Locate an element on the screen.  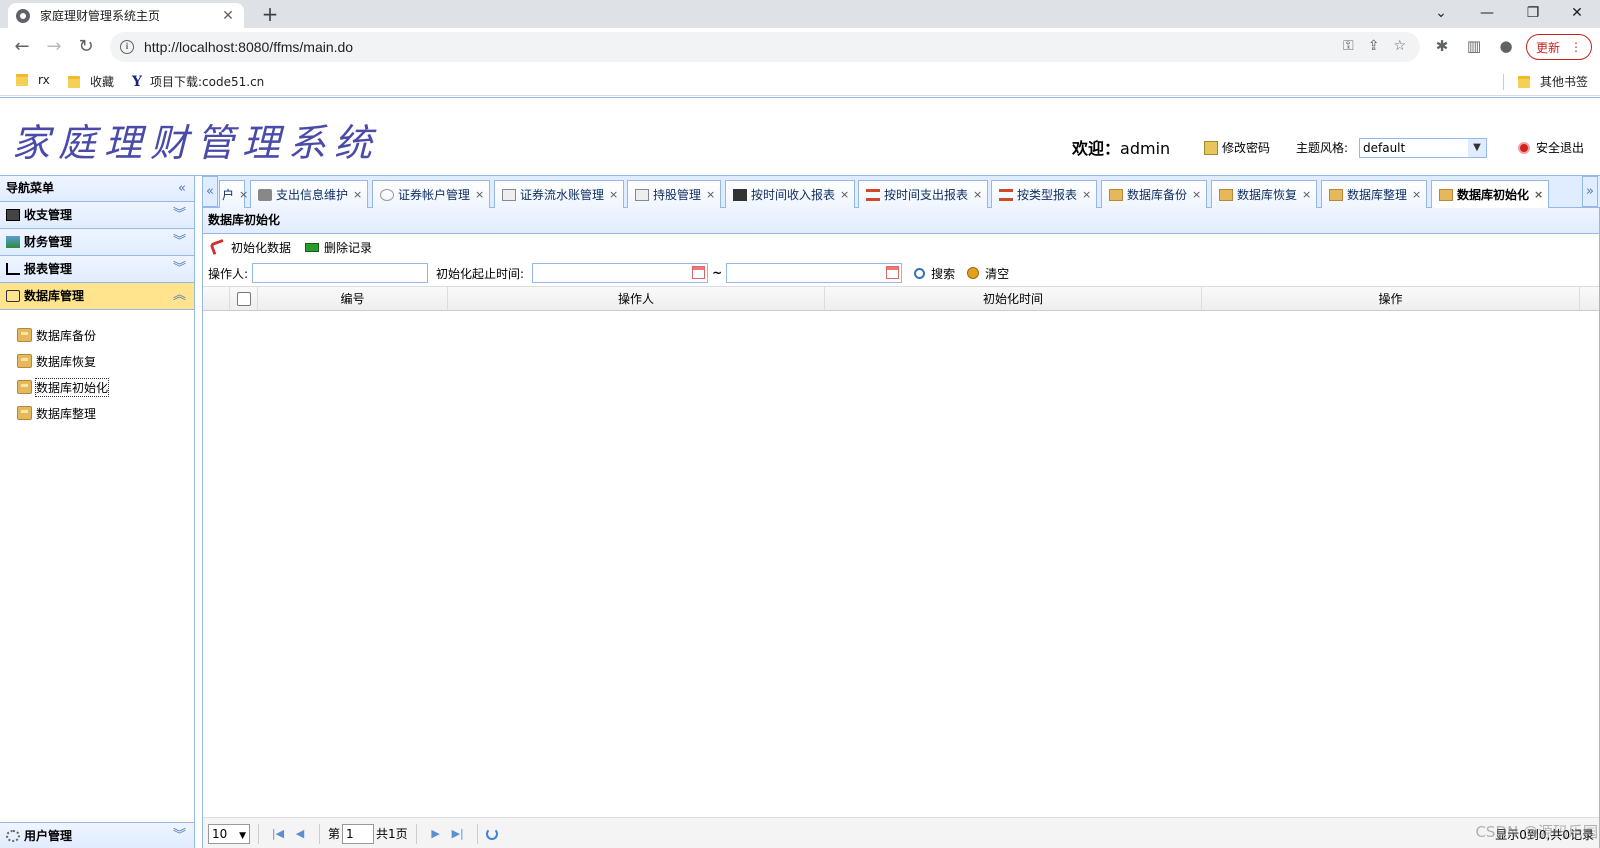
back-icon: ← is located at coordinates (22, 47).